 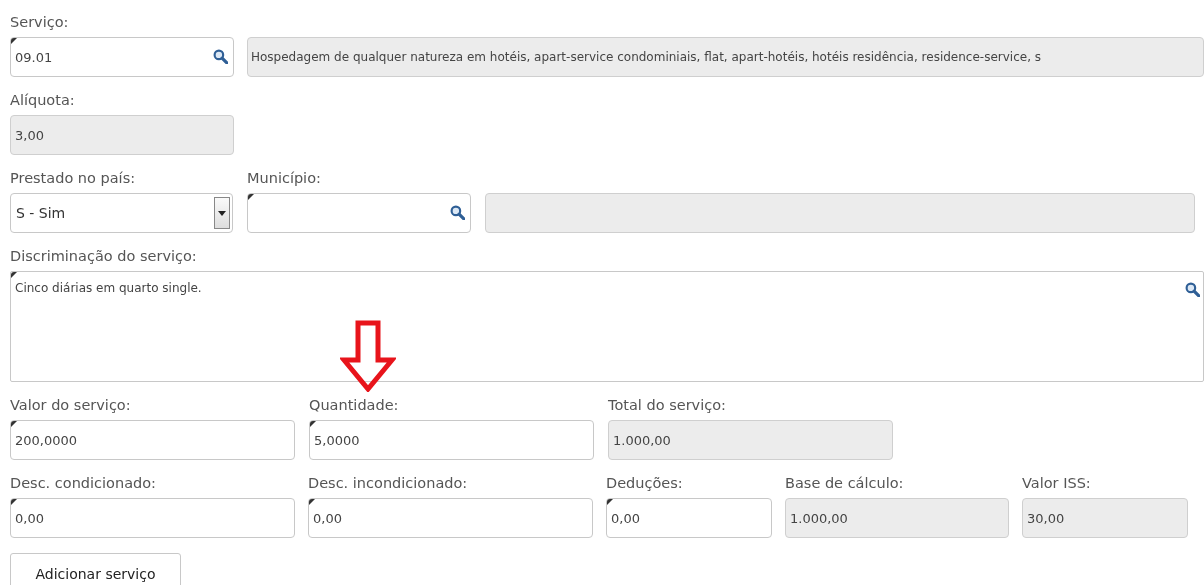 I want to click on field-label: Total do serviço:, so click(x=667, y=405).